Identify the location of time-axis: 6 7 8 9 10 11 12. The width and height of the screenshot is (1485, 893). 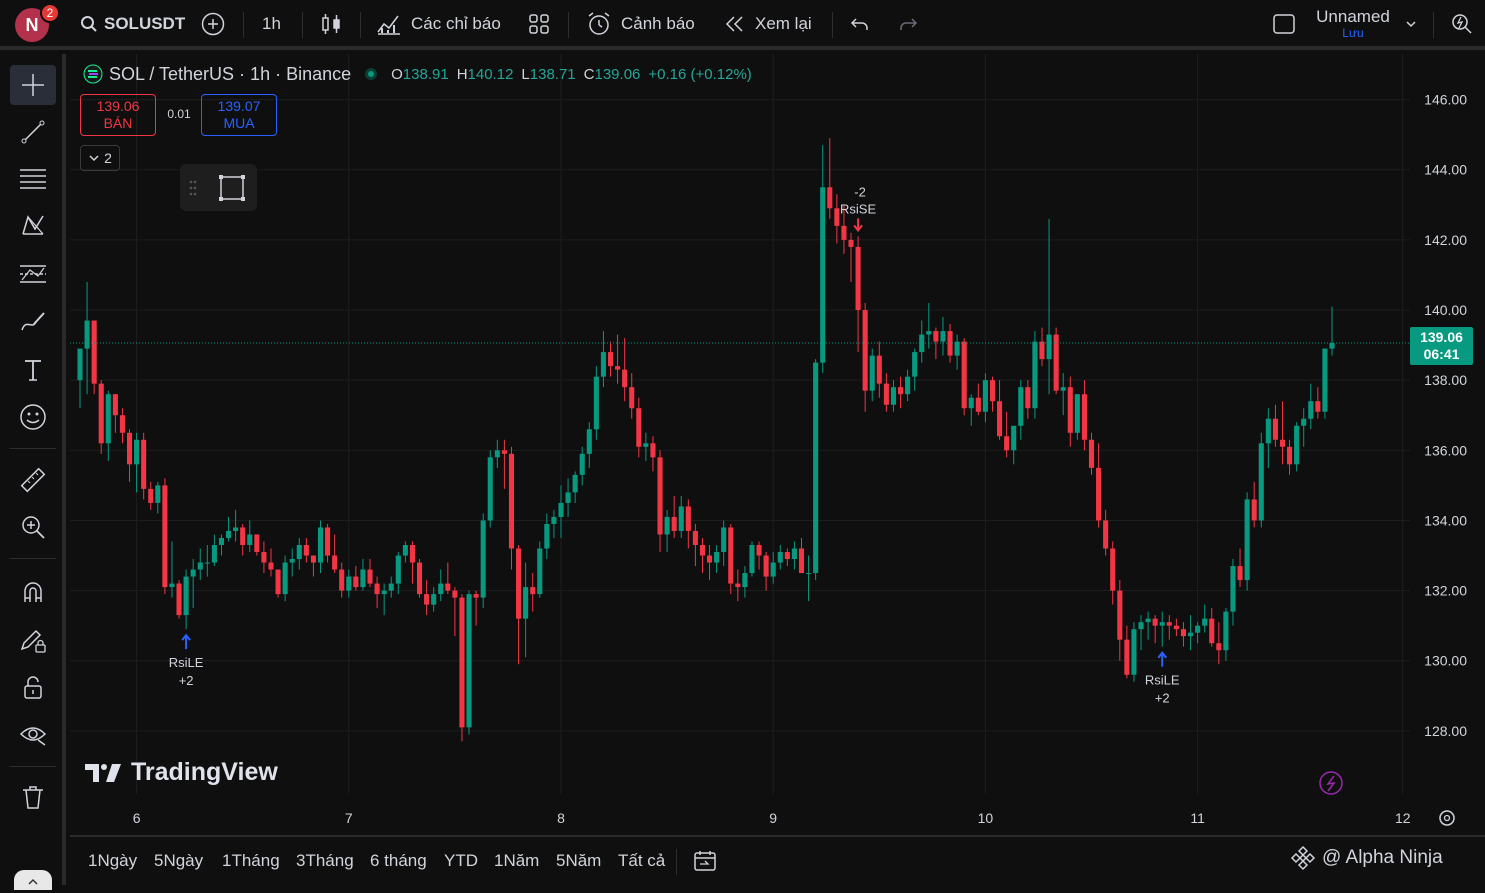
(772, 818).